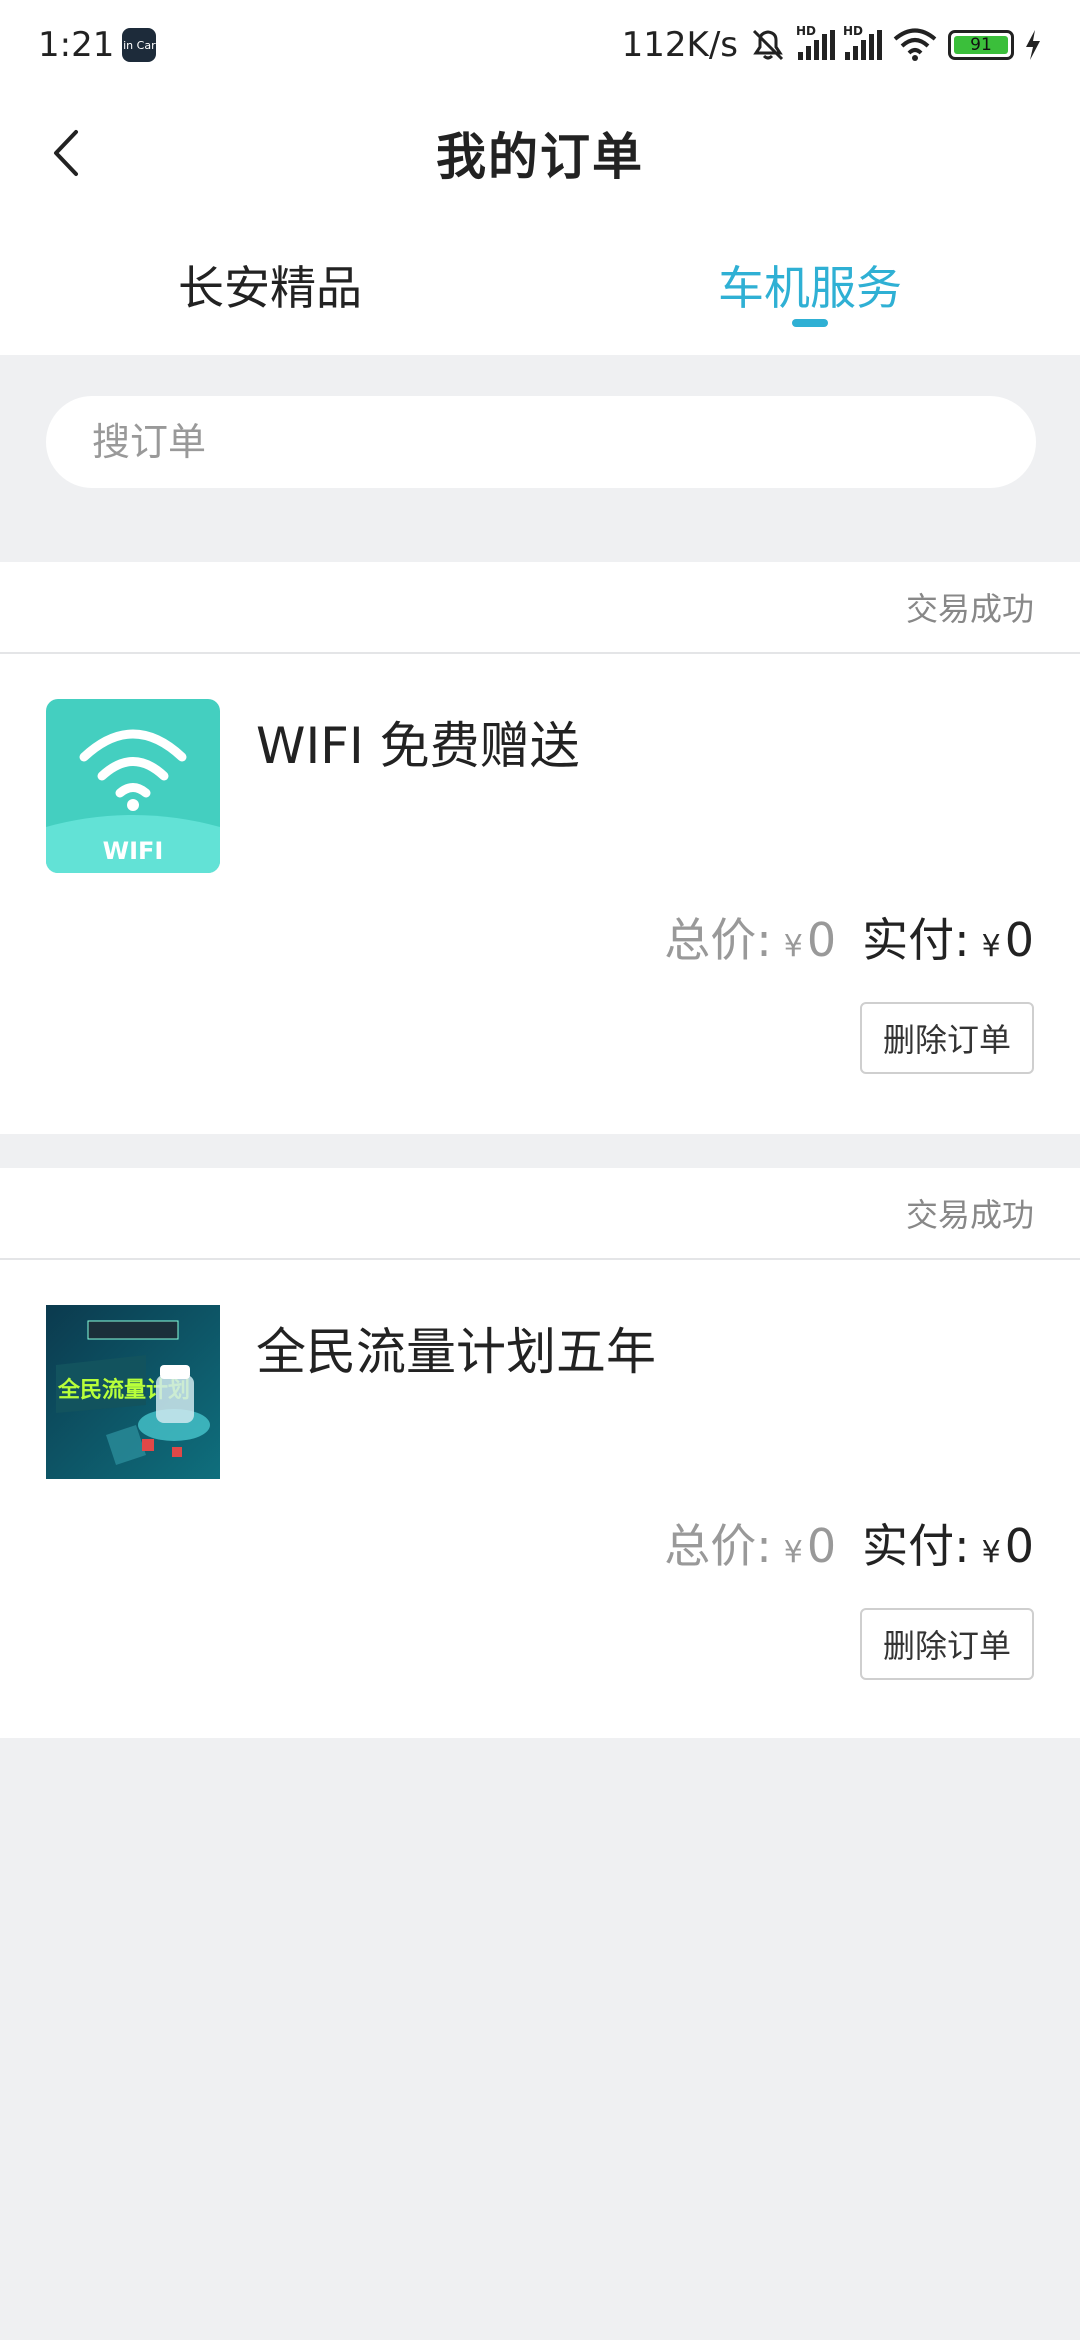  I want to click on tab-bar: 长安精品 车机服务, so click(540, 285).